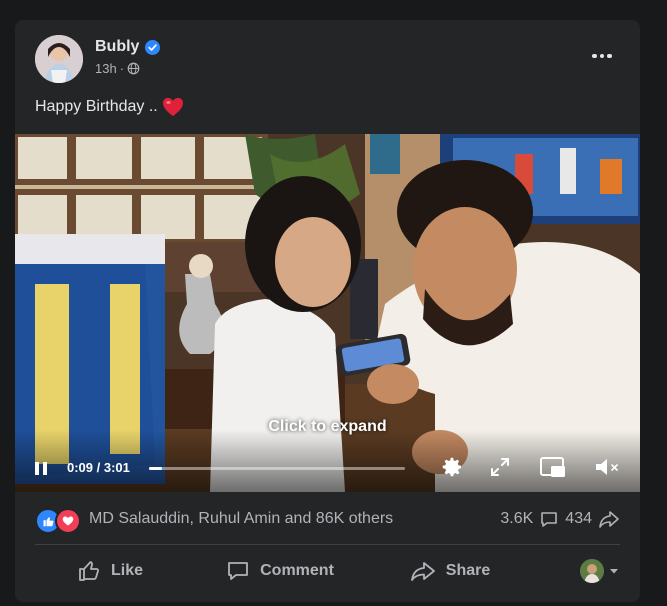  What do you see at coordinates (153, 47) in the screenshot?
I see `verified-badge-icon` at bounding box center [153, 47].